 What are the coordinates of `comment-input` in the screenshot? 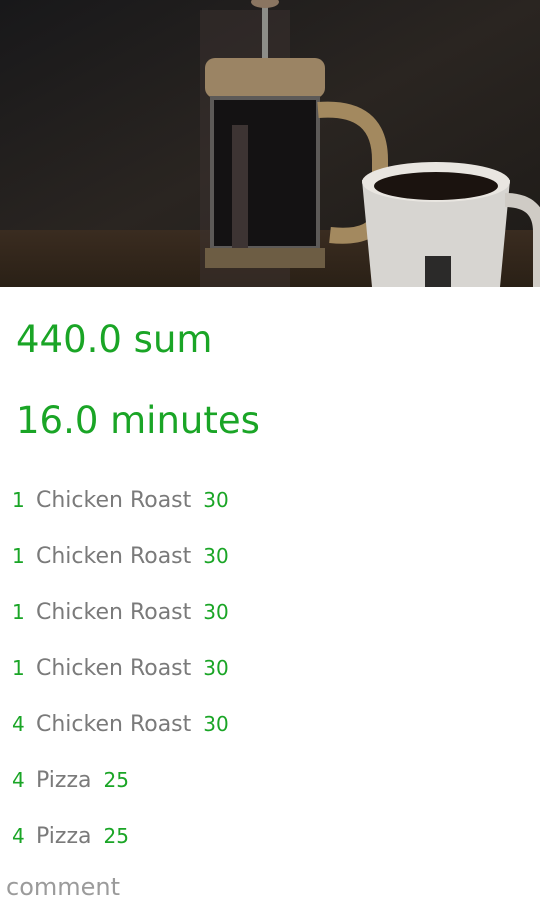 It's located at (266, 887).